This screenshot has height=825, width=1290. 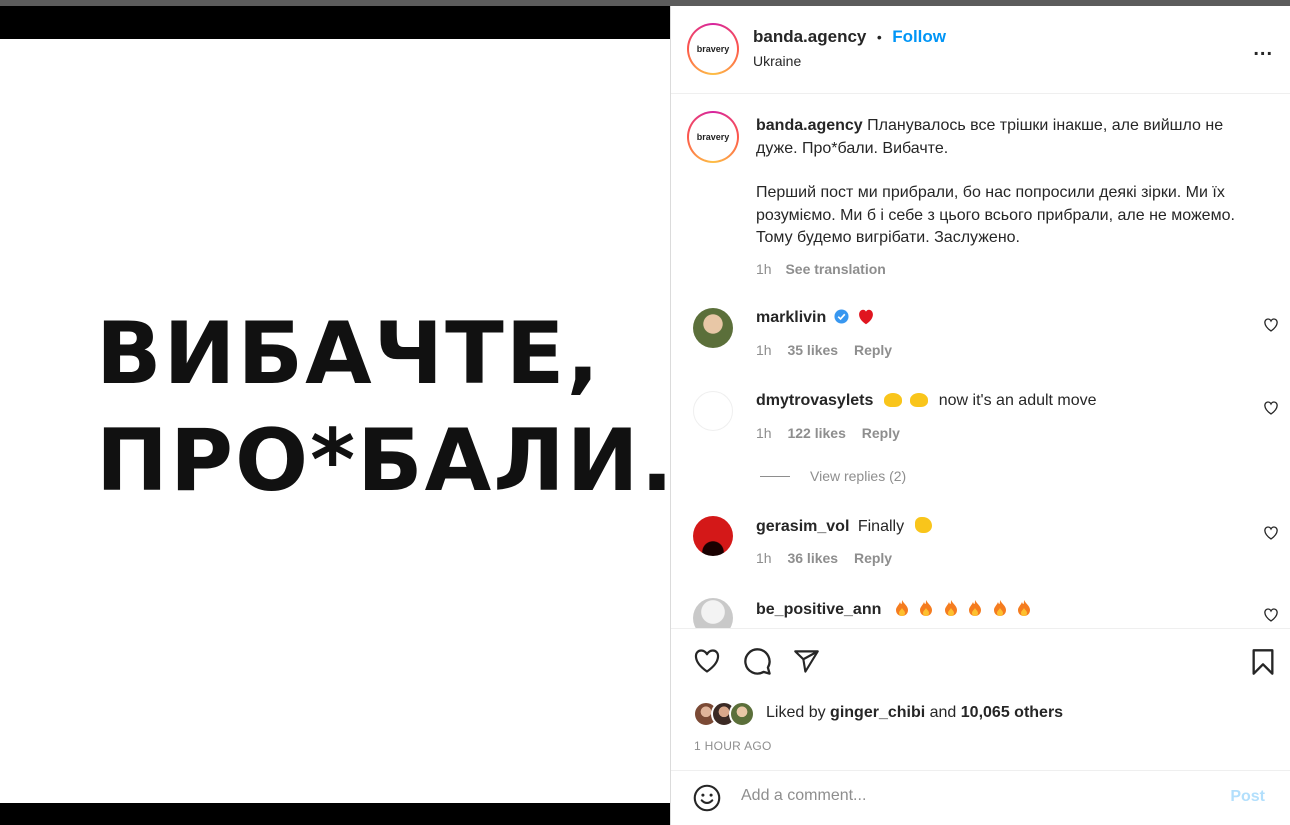 I want to click on comment-2-meta: 1h 122 likes Reply, so click(x=834, y=433).